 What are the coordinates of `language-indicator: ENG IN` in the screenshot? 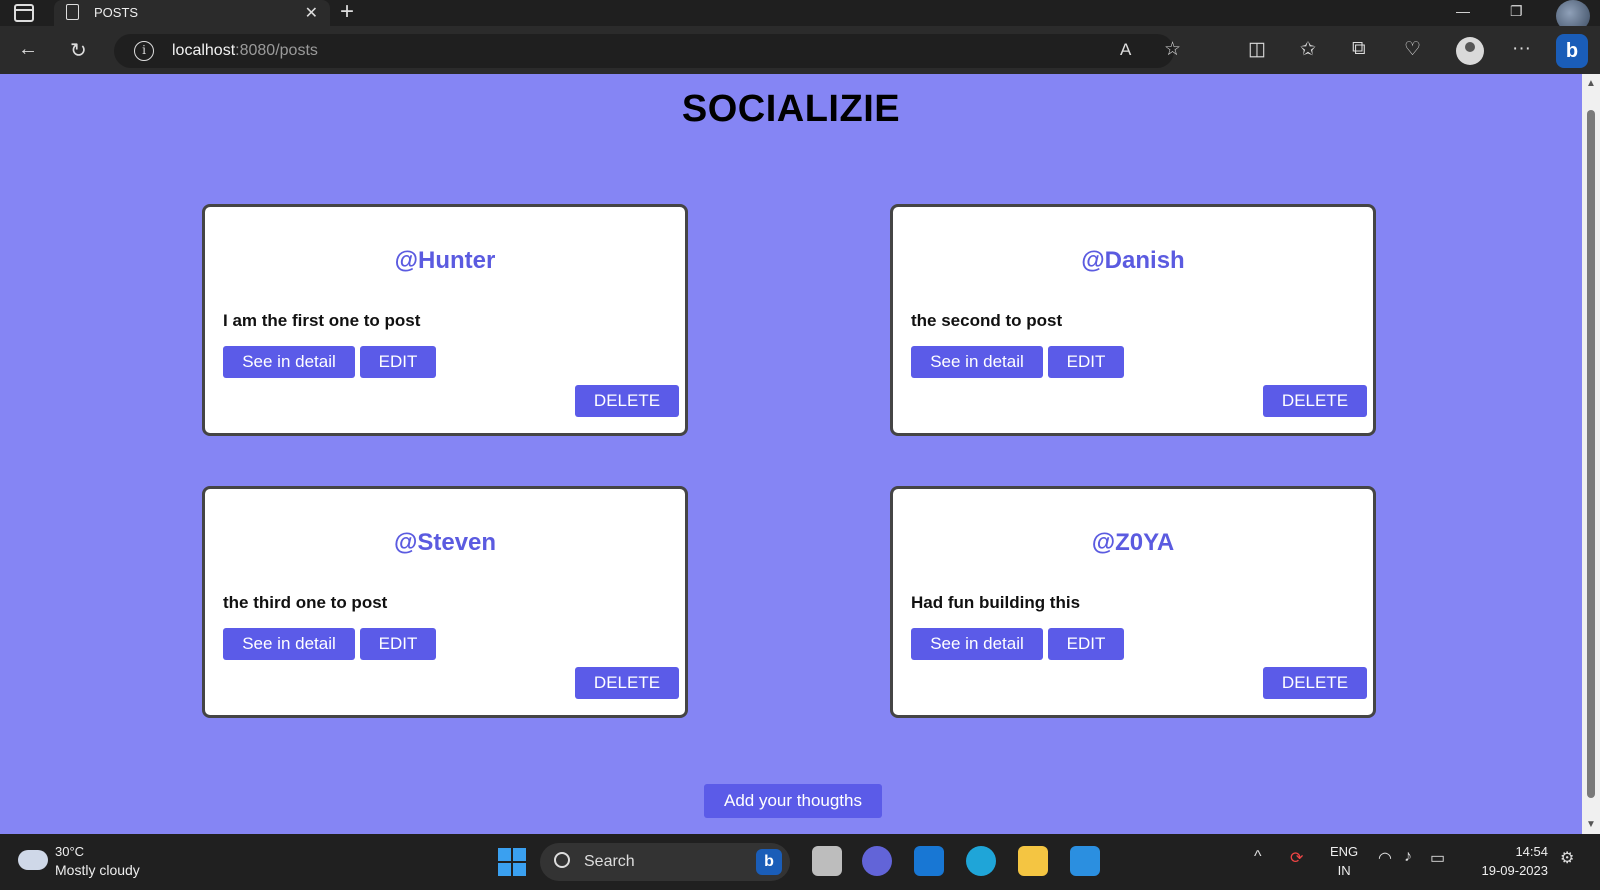 It's located at (1344, 861).